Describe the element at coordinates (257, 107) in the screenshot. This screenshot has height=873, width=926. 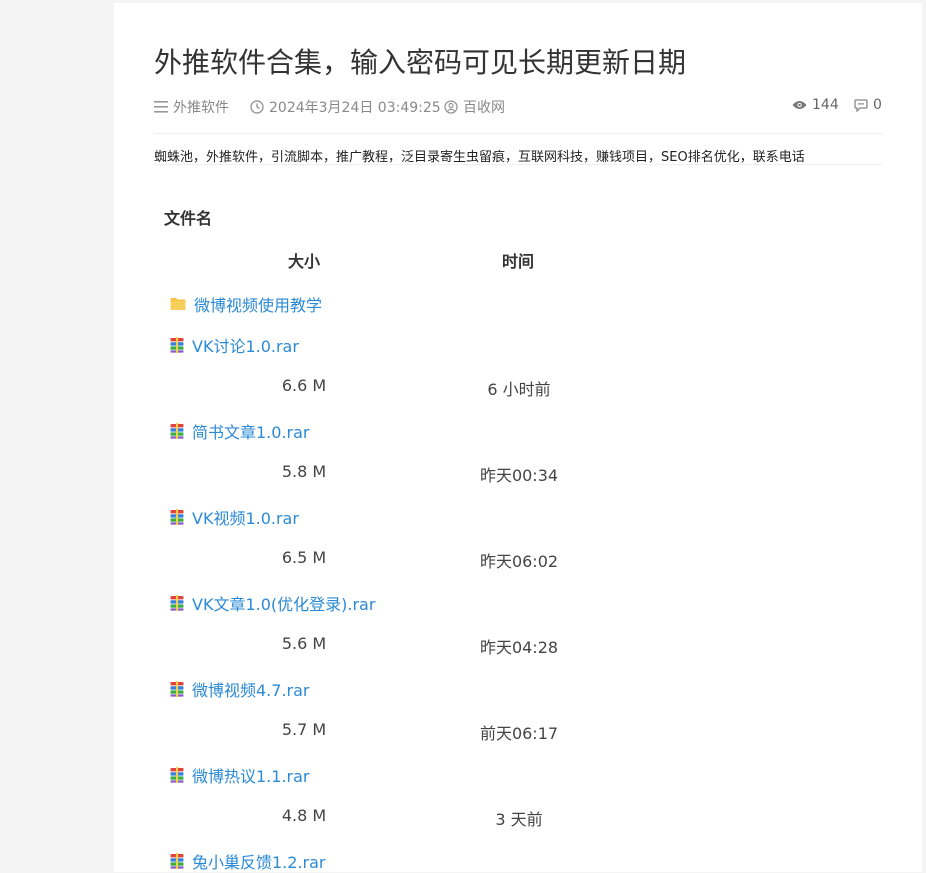
I see `clock-icon` at that location.